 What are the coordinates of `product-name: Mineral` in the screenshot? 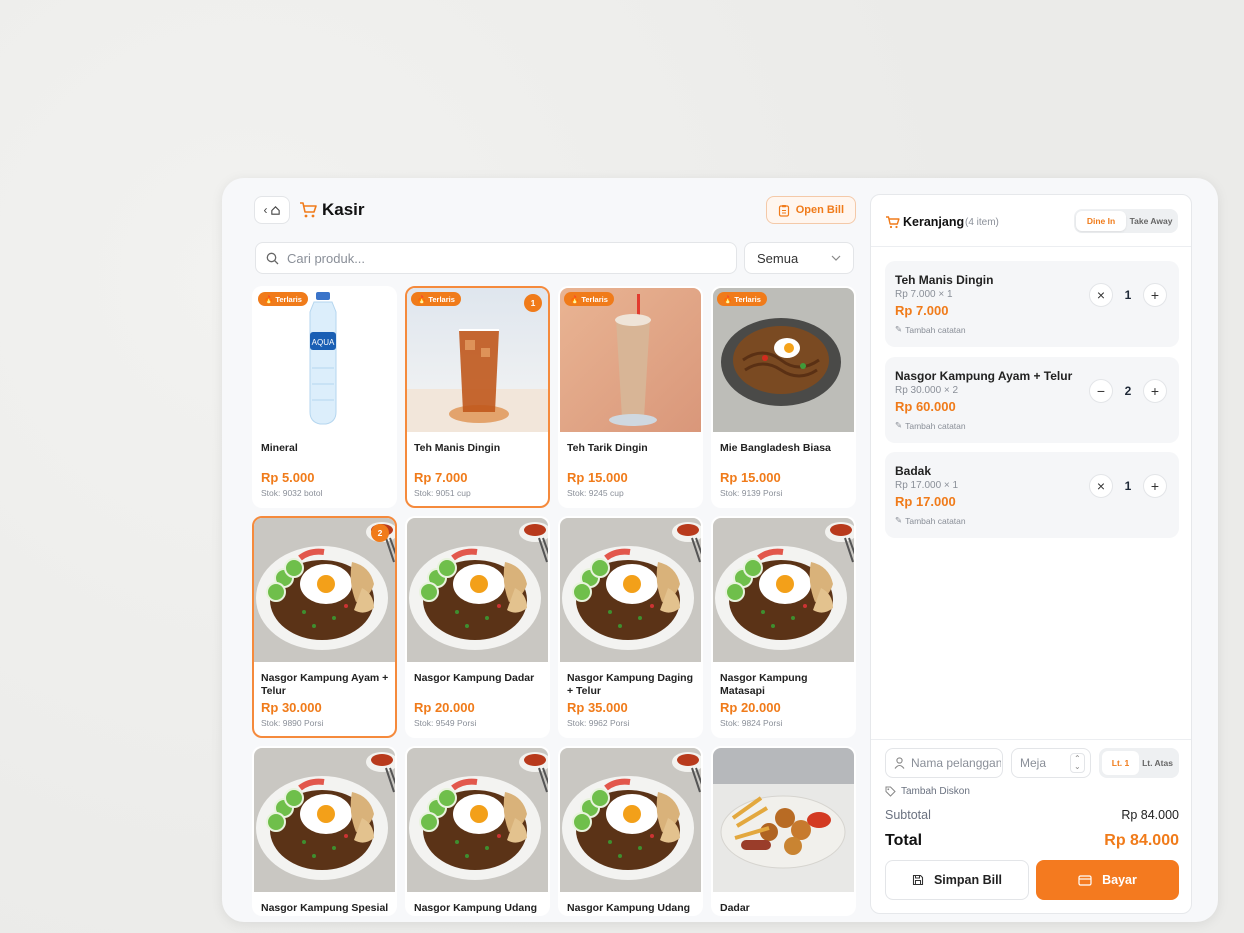 It's located at (279, 448).